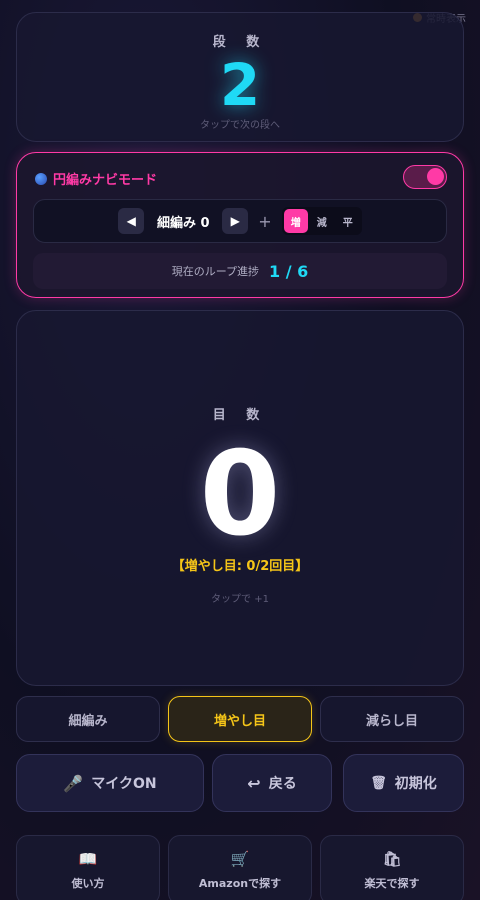  What do you see at coordinates (240, 883) in the screenshot?
I see `amazon-search-label: Amazonで探す` at bounding box center [240, 883].